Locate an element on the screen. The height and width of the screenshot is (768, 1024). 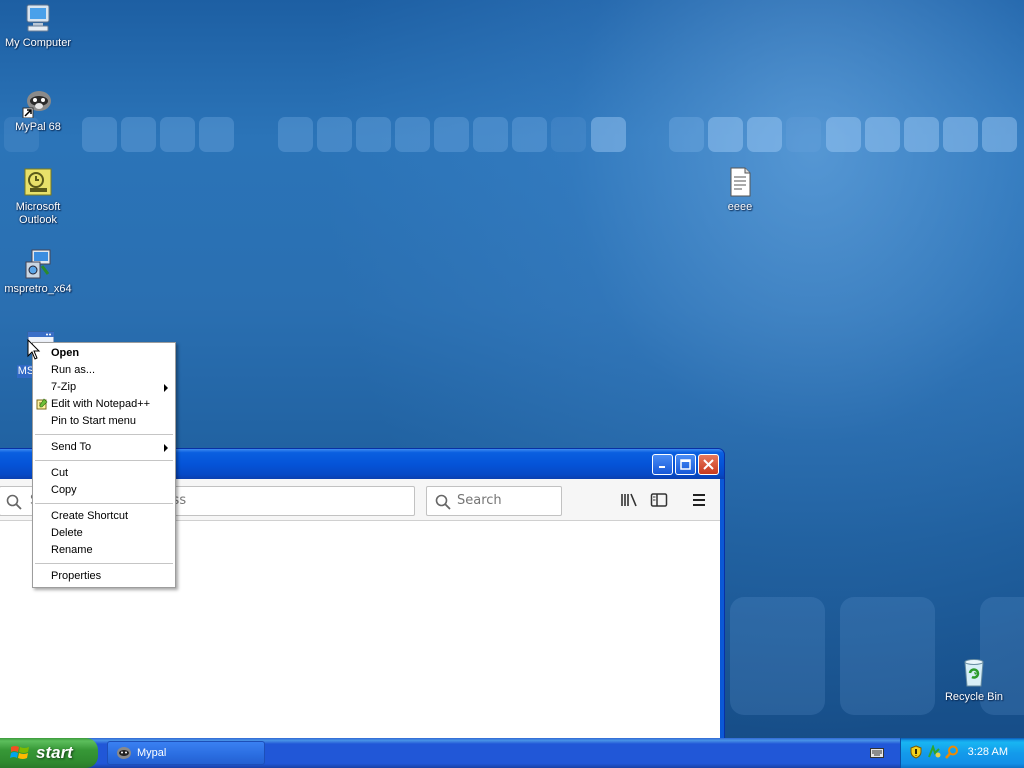
desktop-icon-outlook: Microsoft Outlook is located at coordinates (38, 196).